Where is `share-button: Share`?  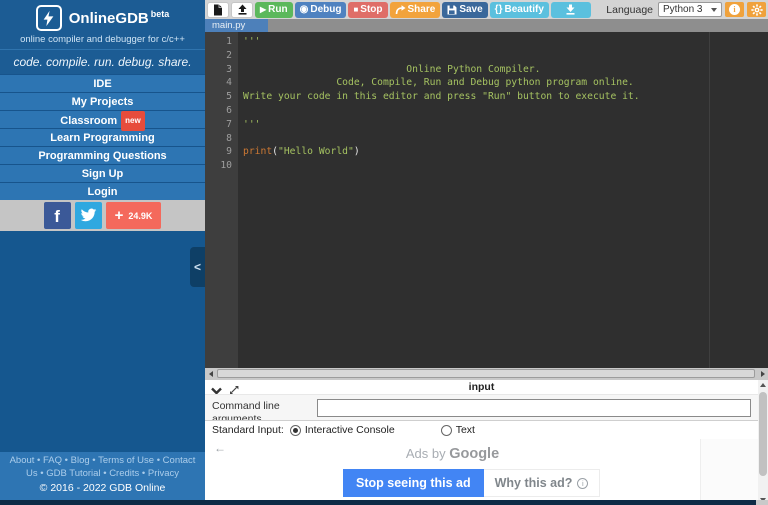 share-button: Share is located at coordinates (415, 9).